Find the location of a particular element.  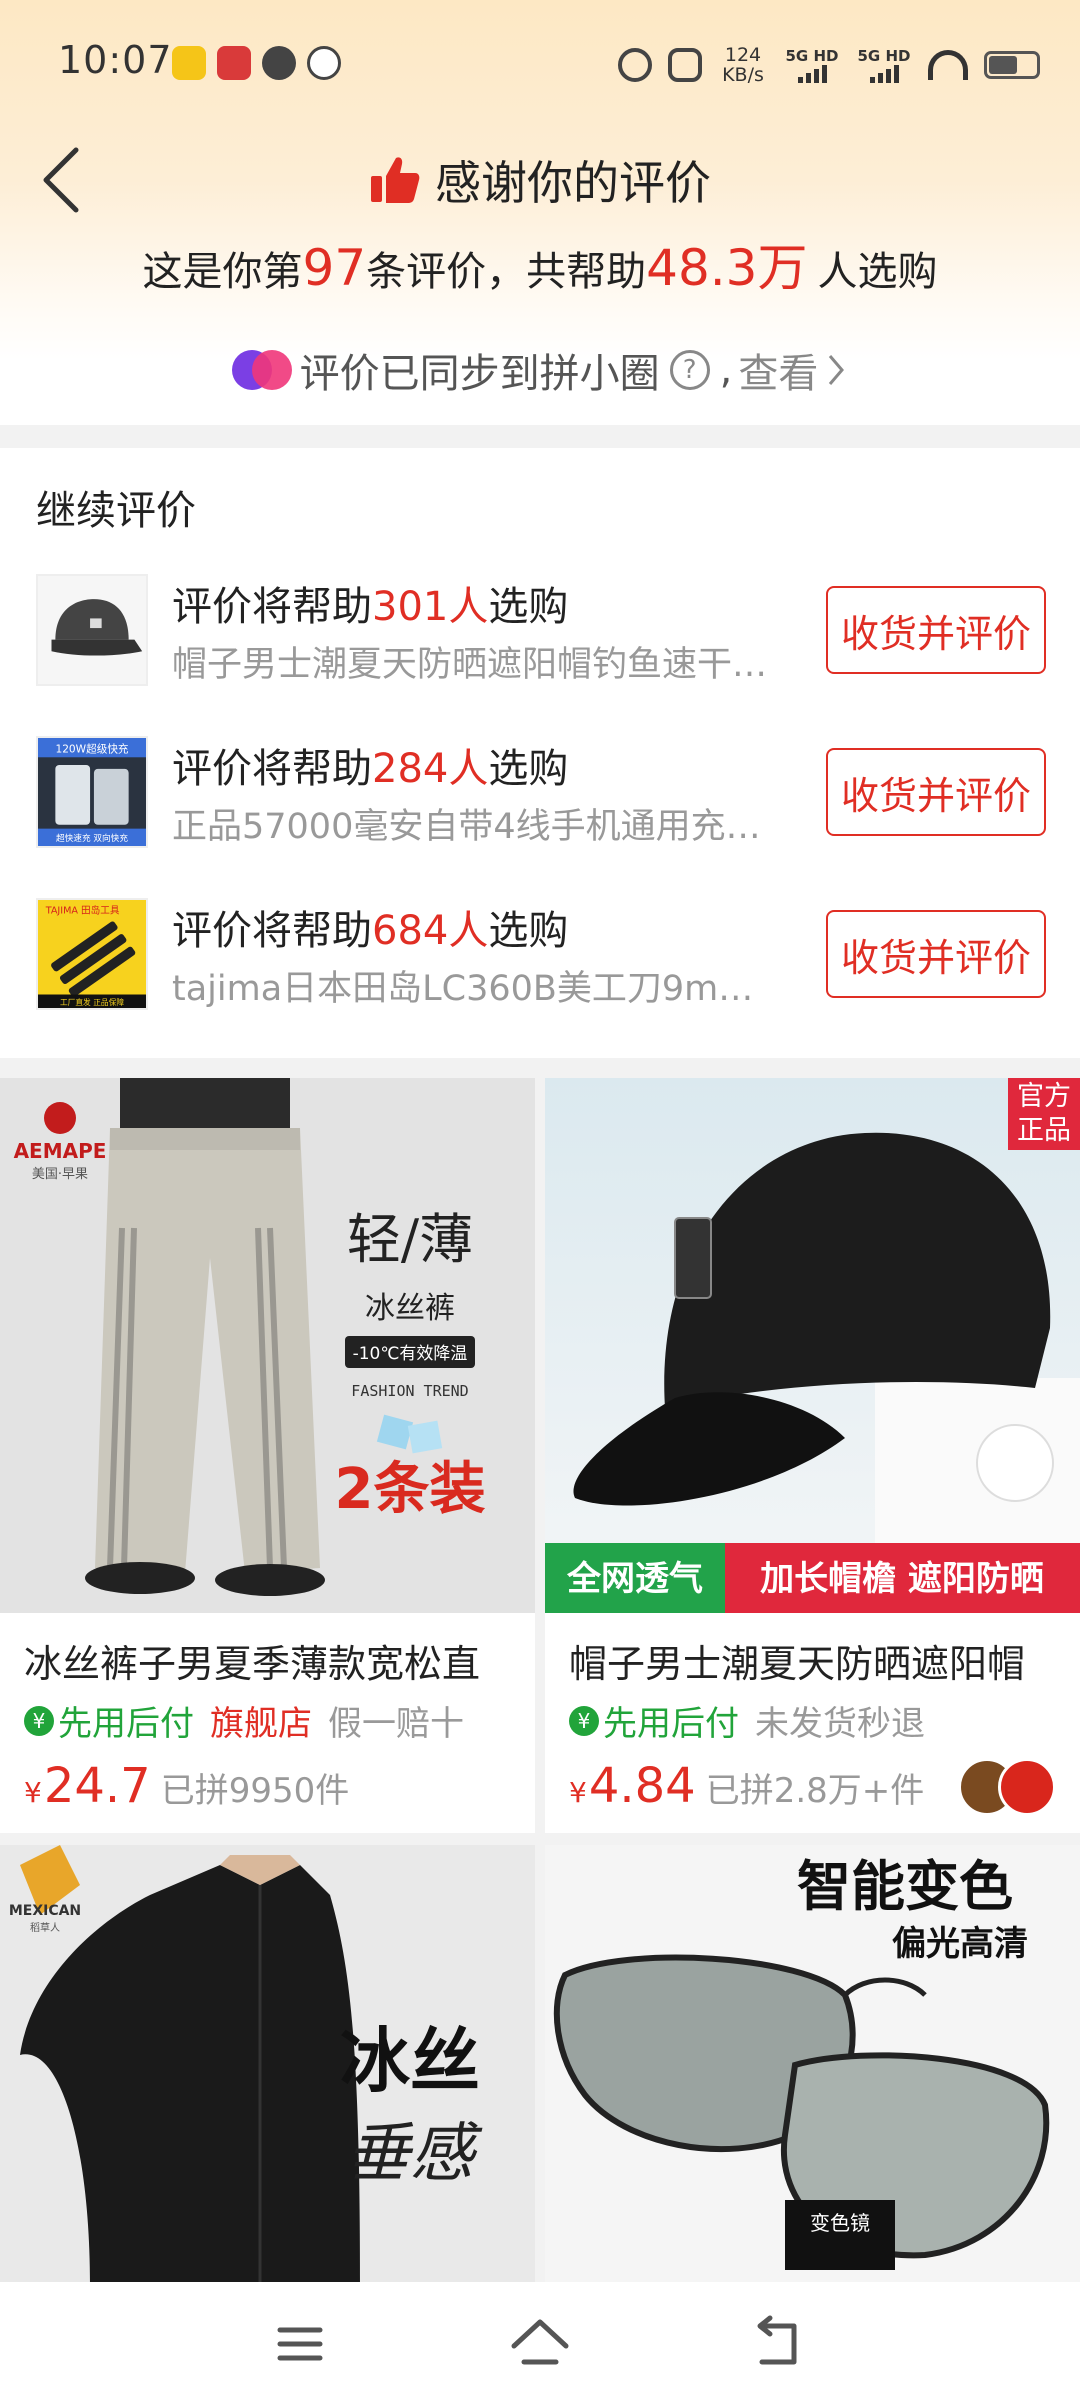

review-stats: 这是你第97条评价，共帮助48.3万 人选购 is located at coordinates (540, 268).